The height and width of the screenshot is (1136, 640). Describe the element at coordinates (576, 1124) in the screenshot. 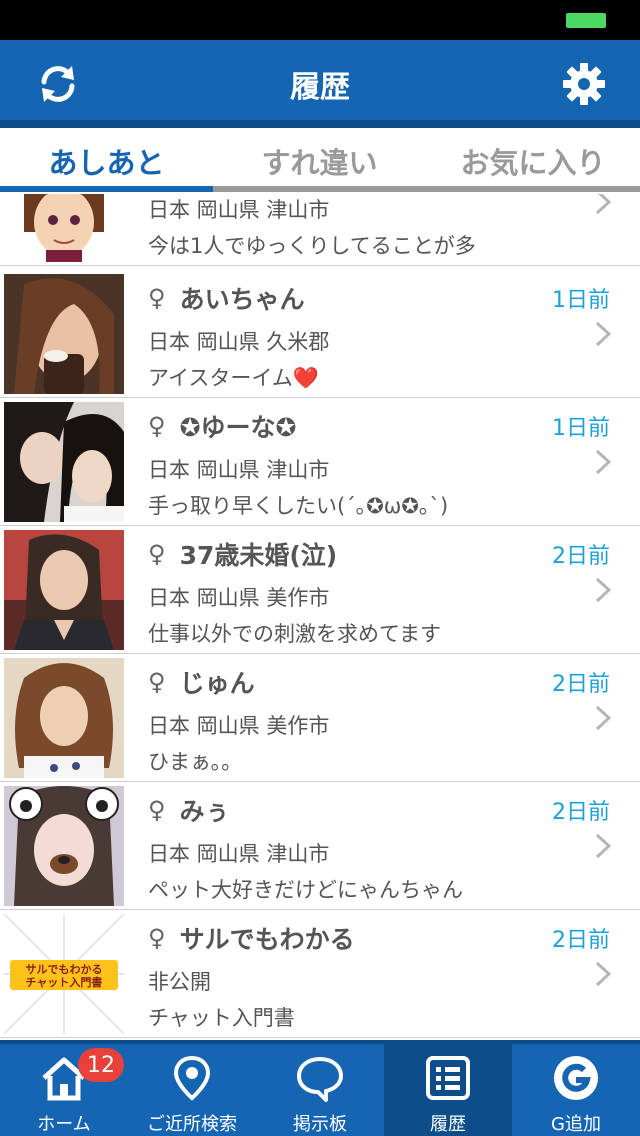

I see `tabbar-label: G追加` at that location.